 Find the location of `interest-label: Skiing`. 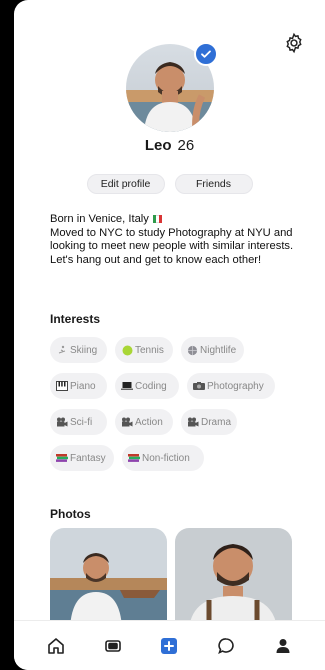

interest-label: Skiing is located at coordinates (84, 350).